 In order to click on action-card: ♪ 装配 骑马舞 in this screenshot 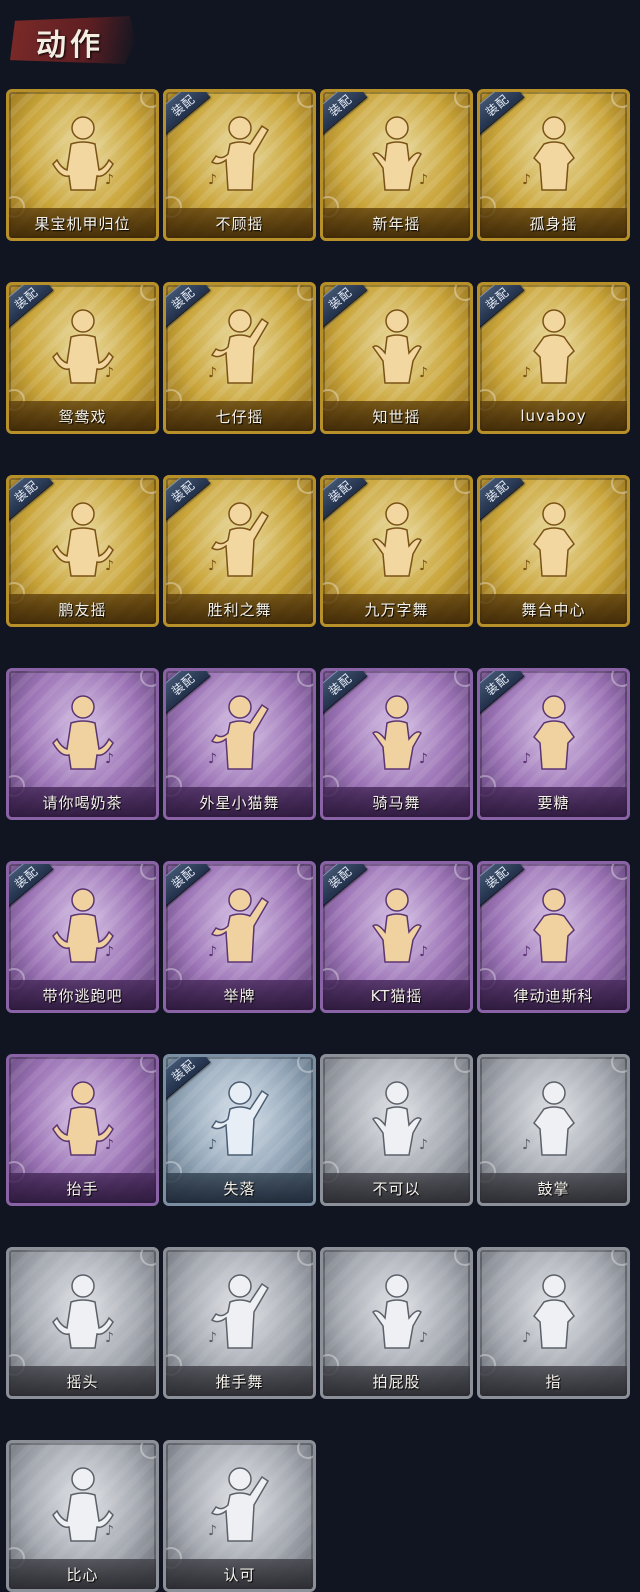, I will do `click(396, 744)`.